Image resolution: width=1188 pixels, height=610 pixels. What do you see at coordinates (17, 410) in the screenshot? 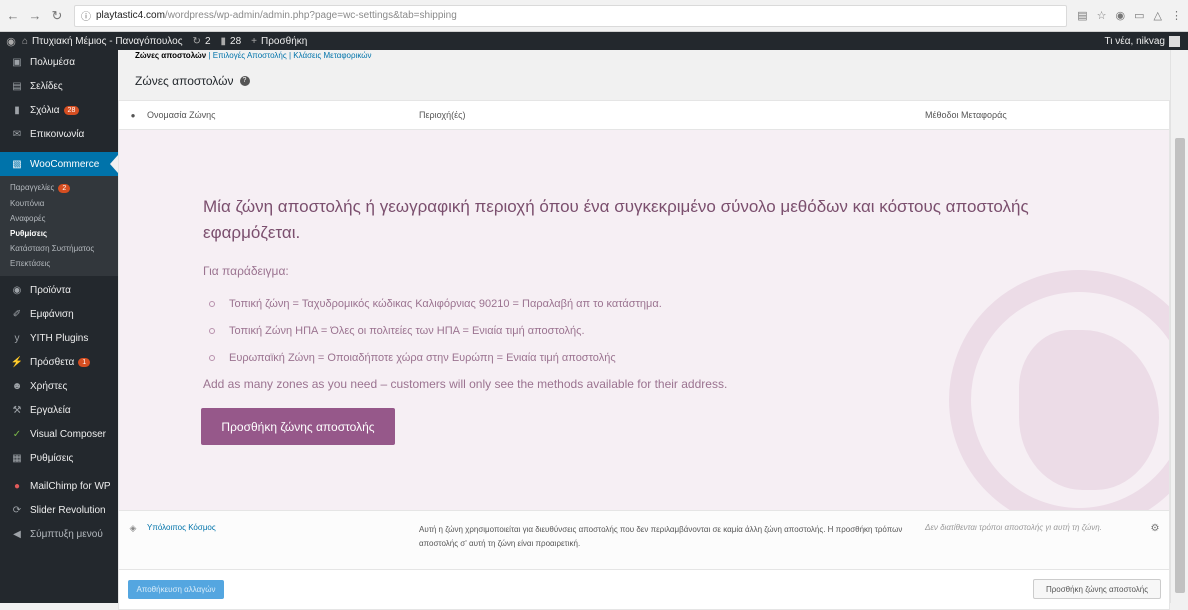
I see `tools-icon: ⚒` at bounding box center [17, 410].